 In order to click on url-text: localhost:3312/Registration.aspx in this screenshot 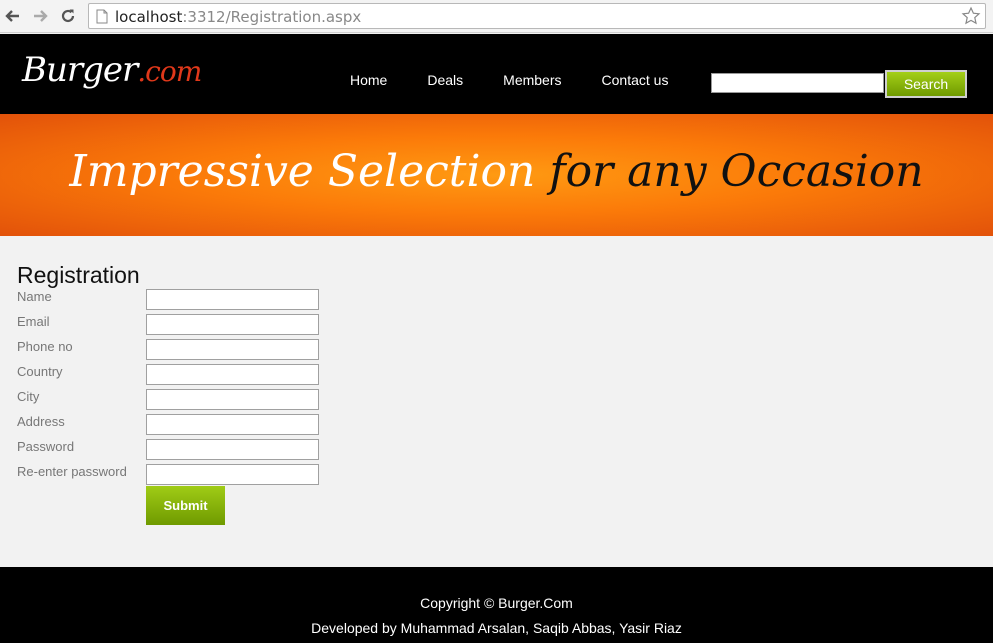, I will do `click(238, 17)`.